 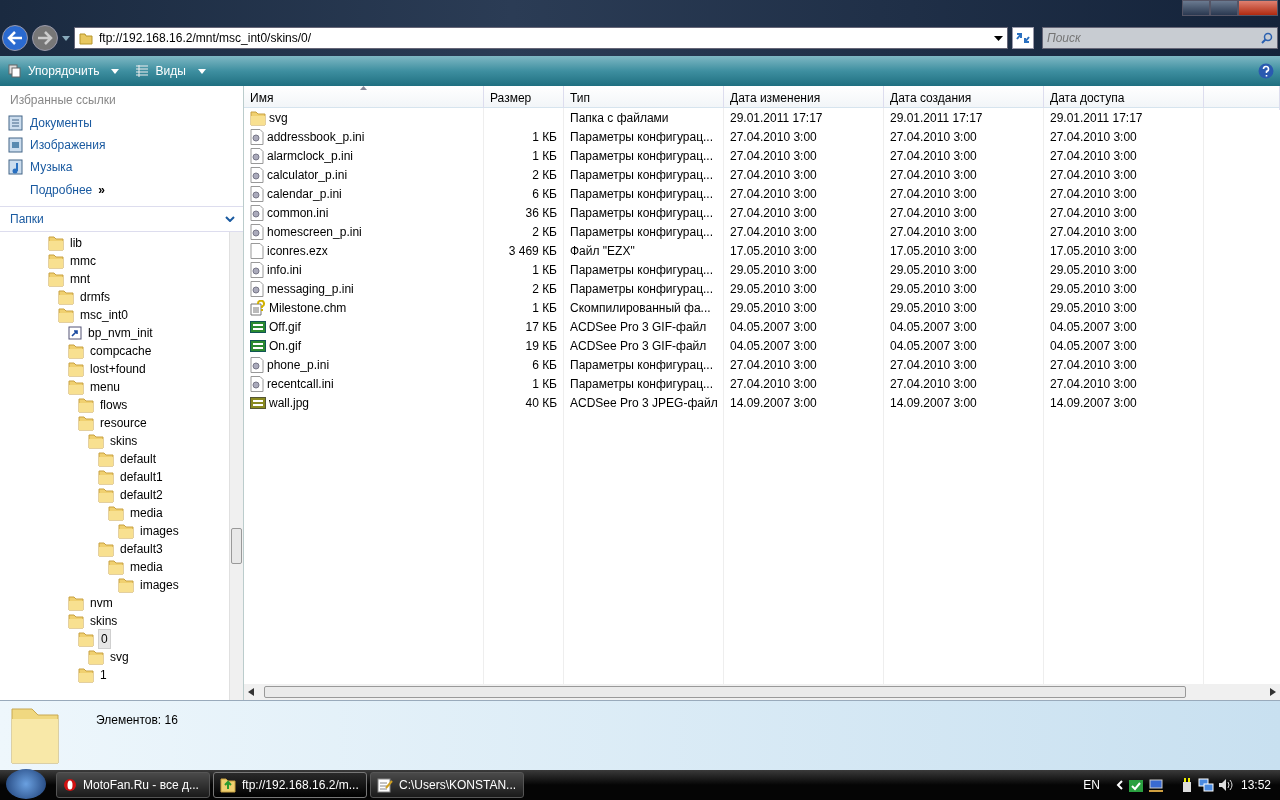 What do you see at coordinates (1224, 8) in the screenshot?
I see `maximize-button` at bounding box center [1224, 8].